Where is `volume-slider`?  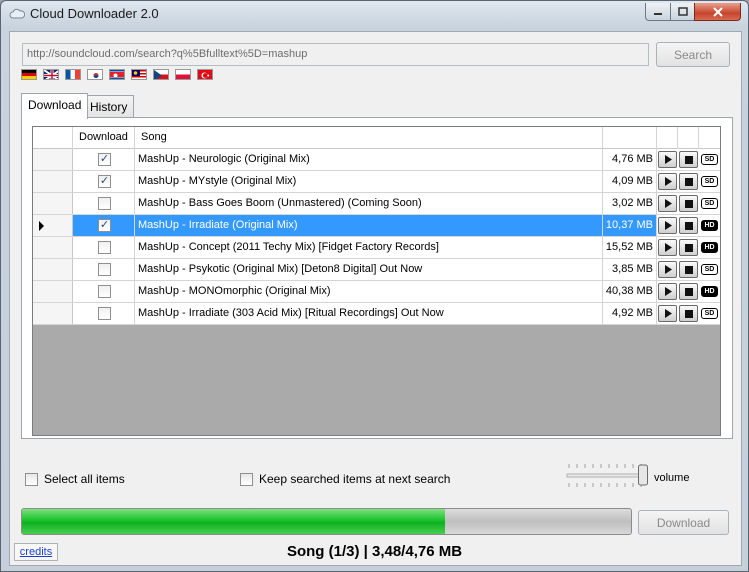
volume-slider is located at coordinates (608, 475).